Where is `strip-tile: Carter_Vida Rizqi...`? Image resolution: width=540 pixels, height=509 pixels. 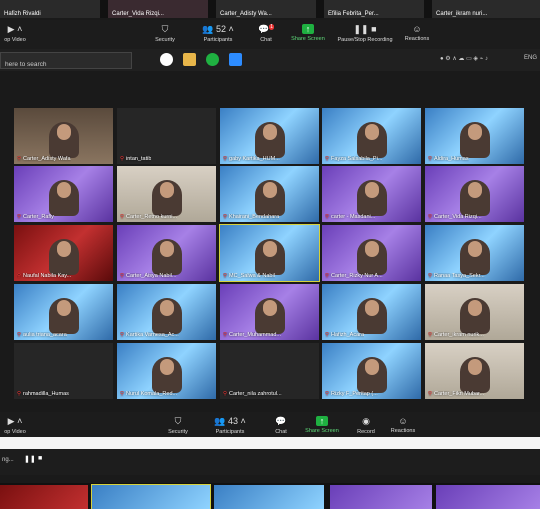
strip-tile: Carter_Vida Rizqi... is located at coordinates (158, 9).